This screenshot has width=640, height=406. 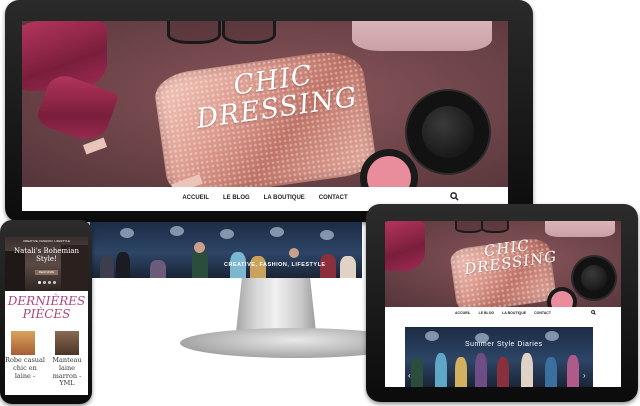 I want to click on tablet-main-nav: ACCUEIL LE BLOG LA BOUTIQUE CONTACT, so click(x=503, y=313).